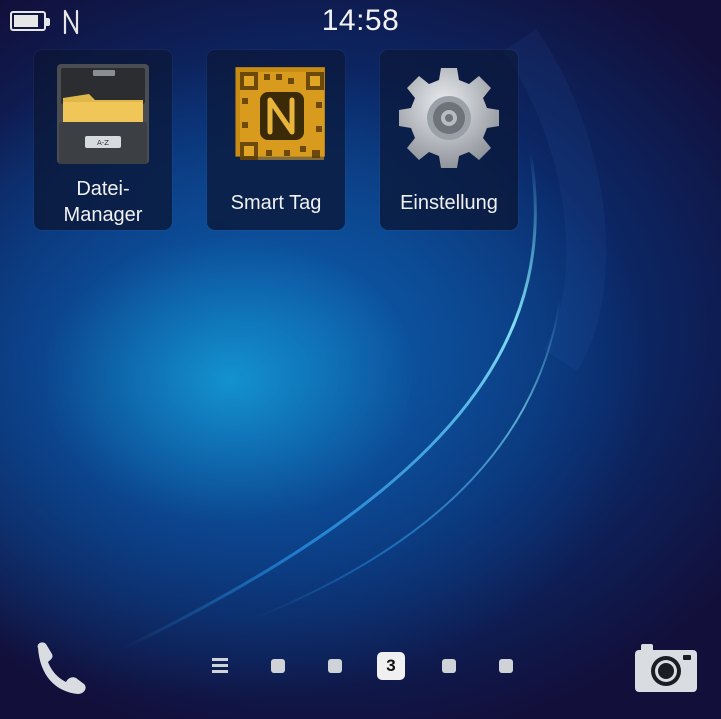 The height and width of the screenshot is (719, 721). I want to click on svg-text: A-Z, so click(103, 143).